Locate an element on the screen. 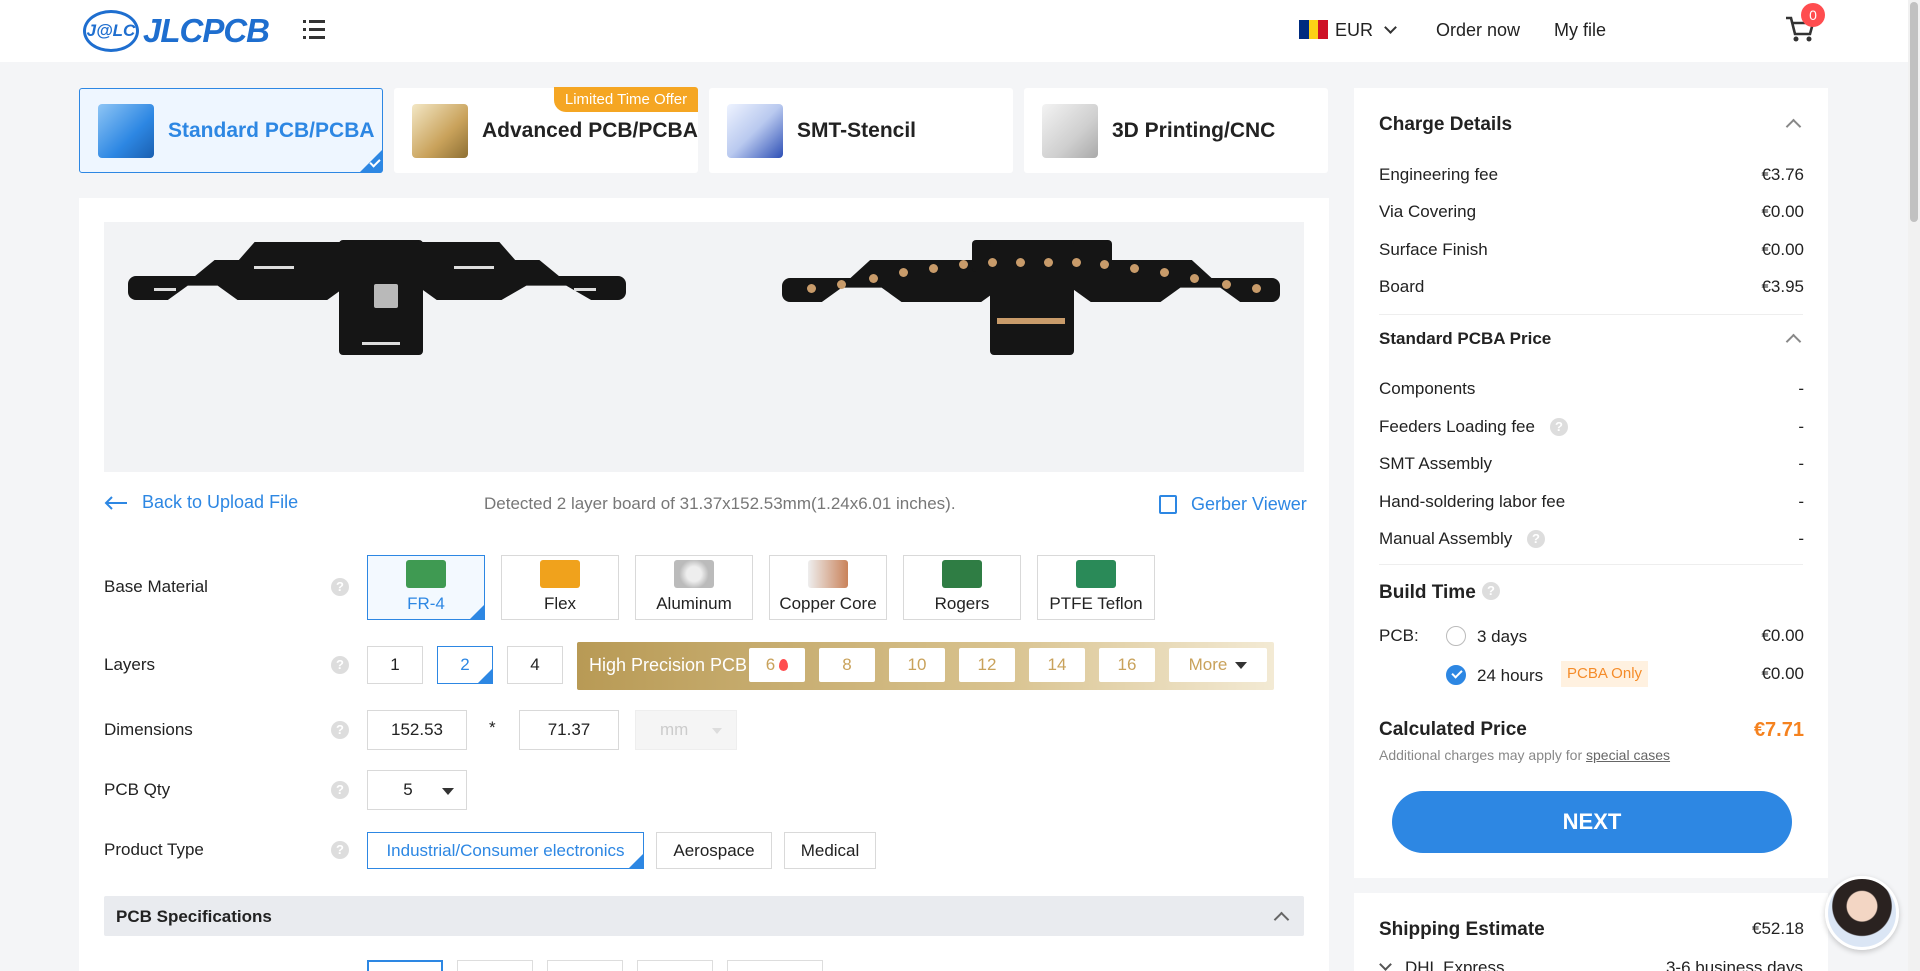  scrollbar-thumb is located at coordinates (1914, 112).